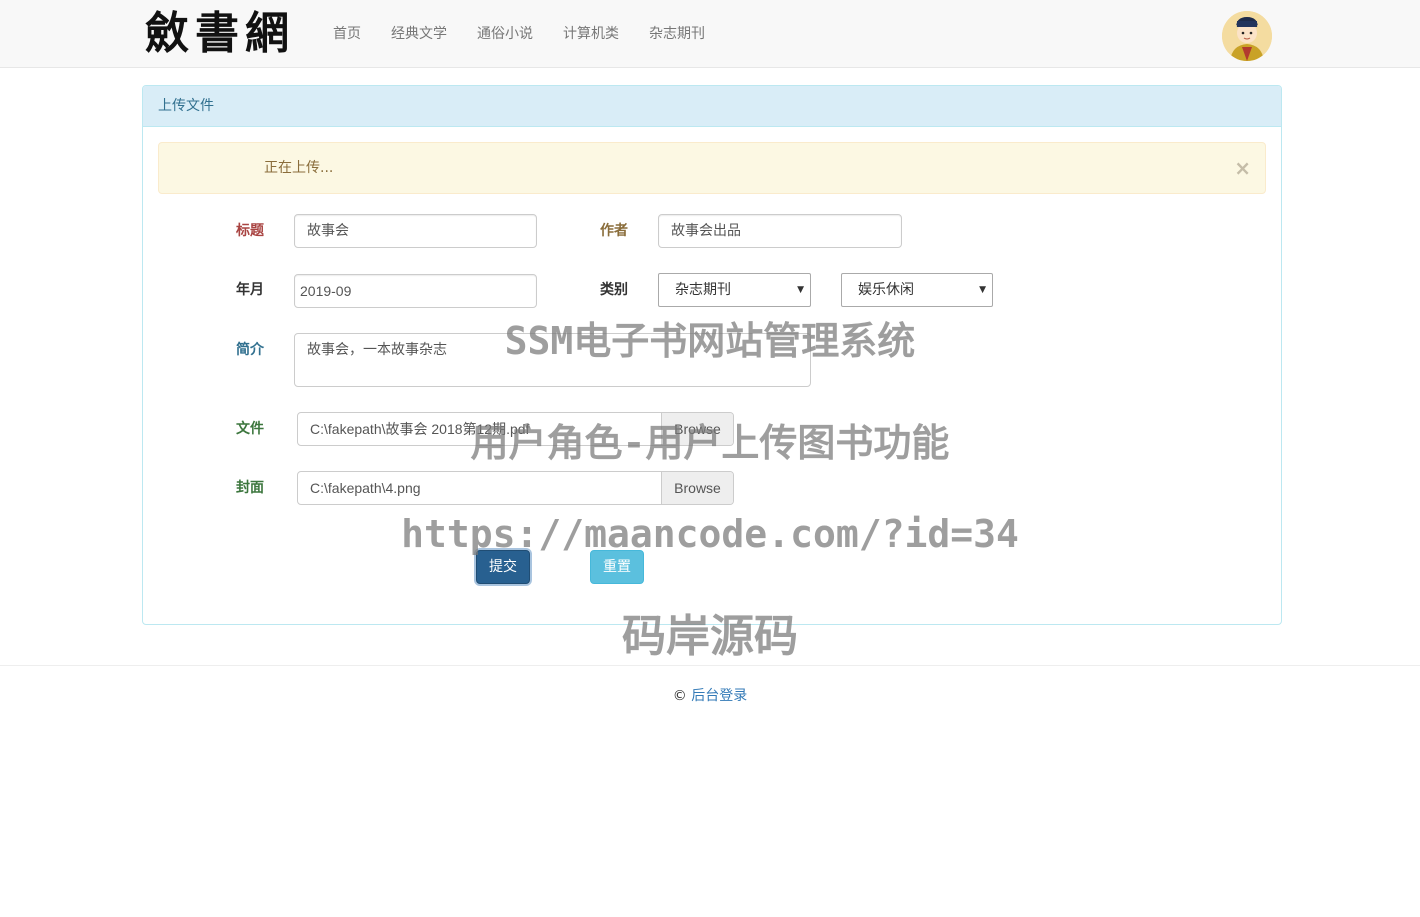  What do you see at coordinates (515, 488) in the screenshot?
I see `cover-upload-field: C:\fakepath\4.png Browse` at bounding box center [515, 488].